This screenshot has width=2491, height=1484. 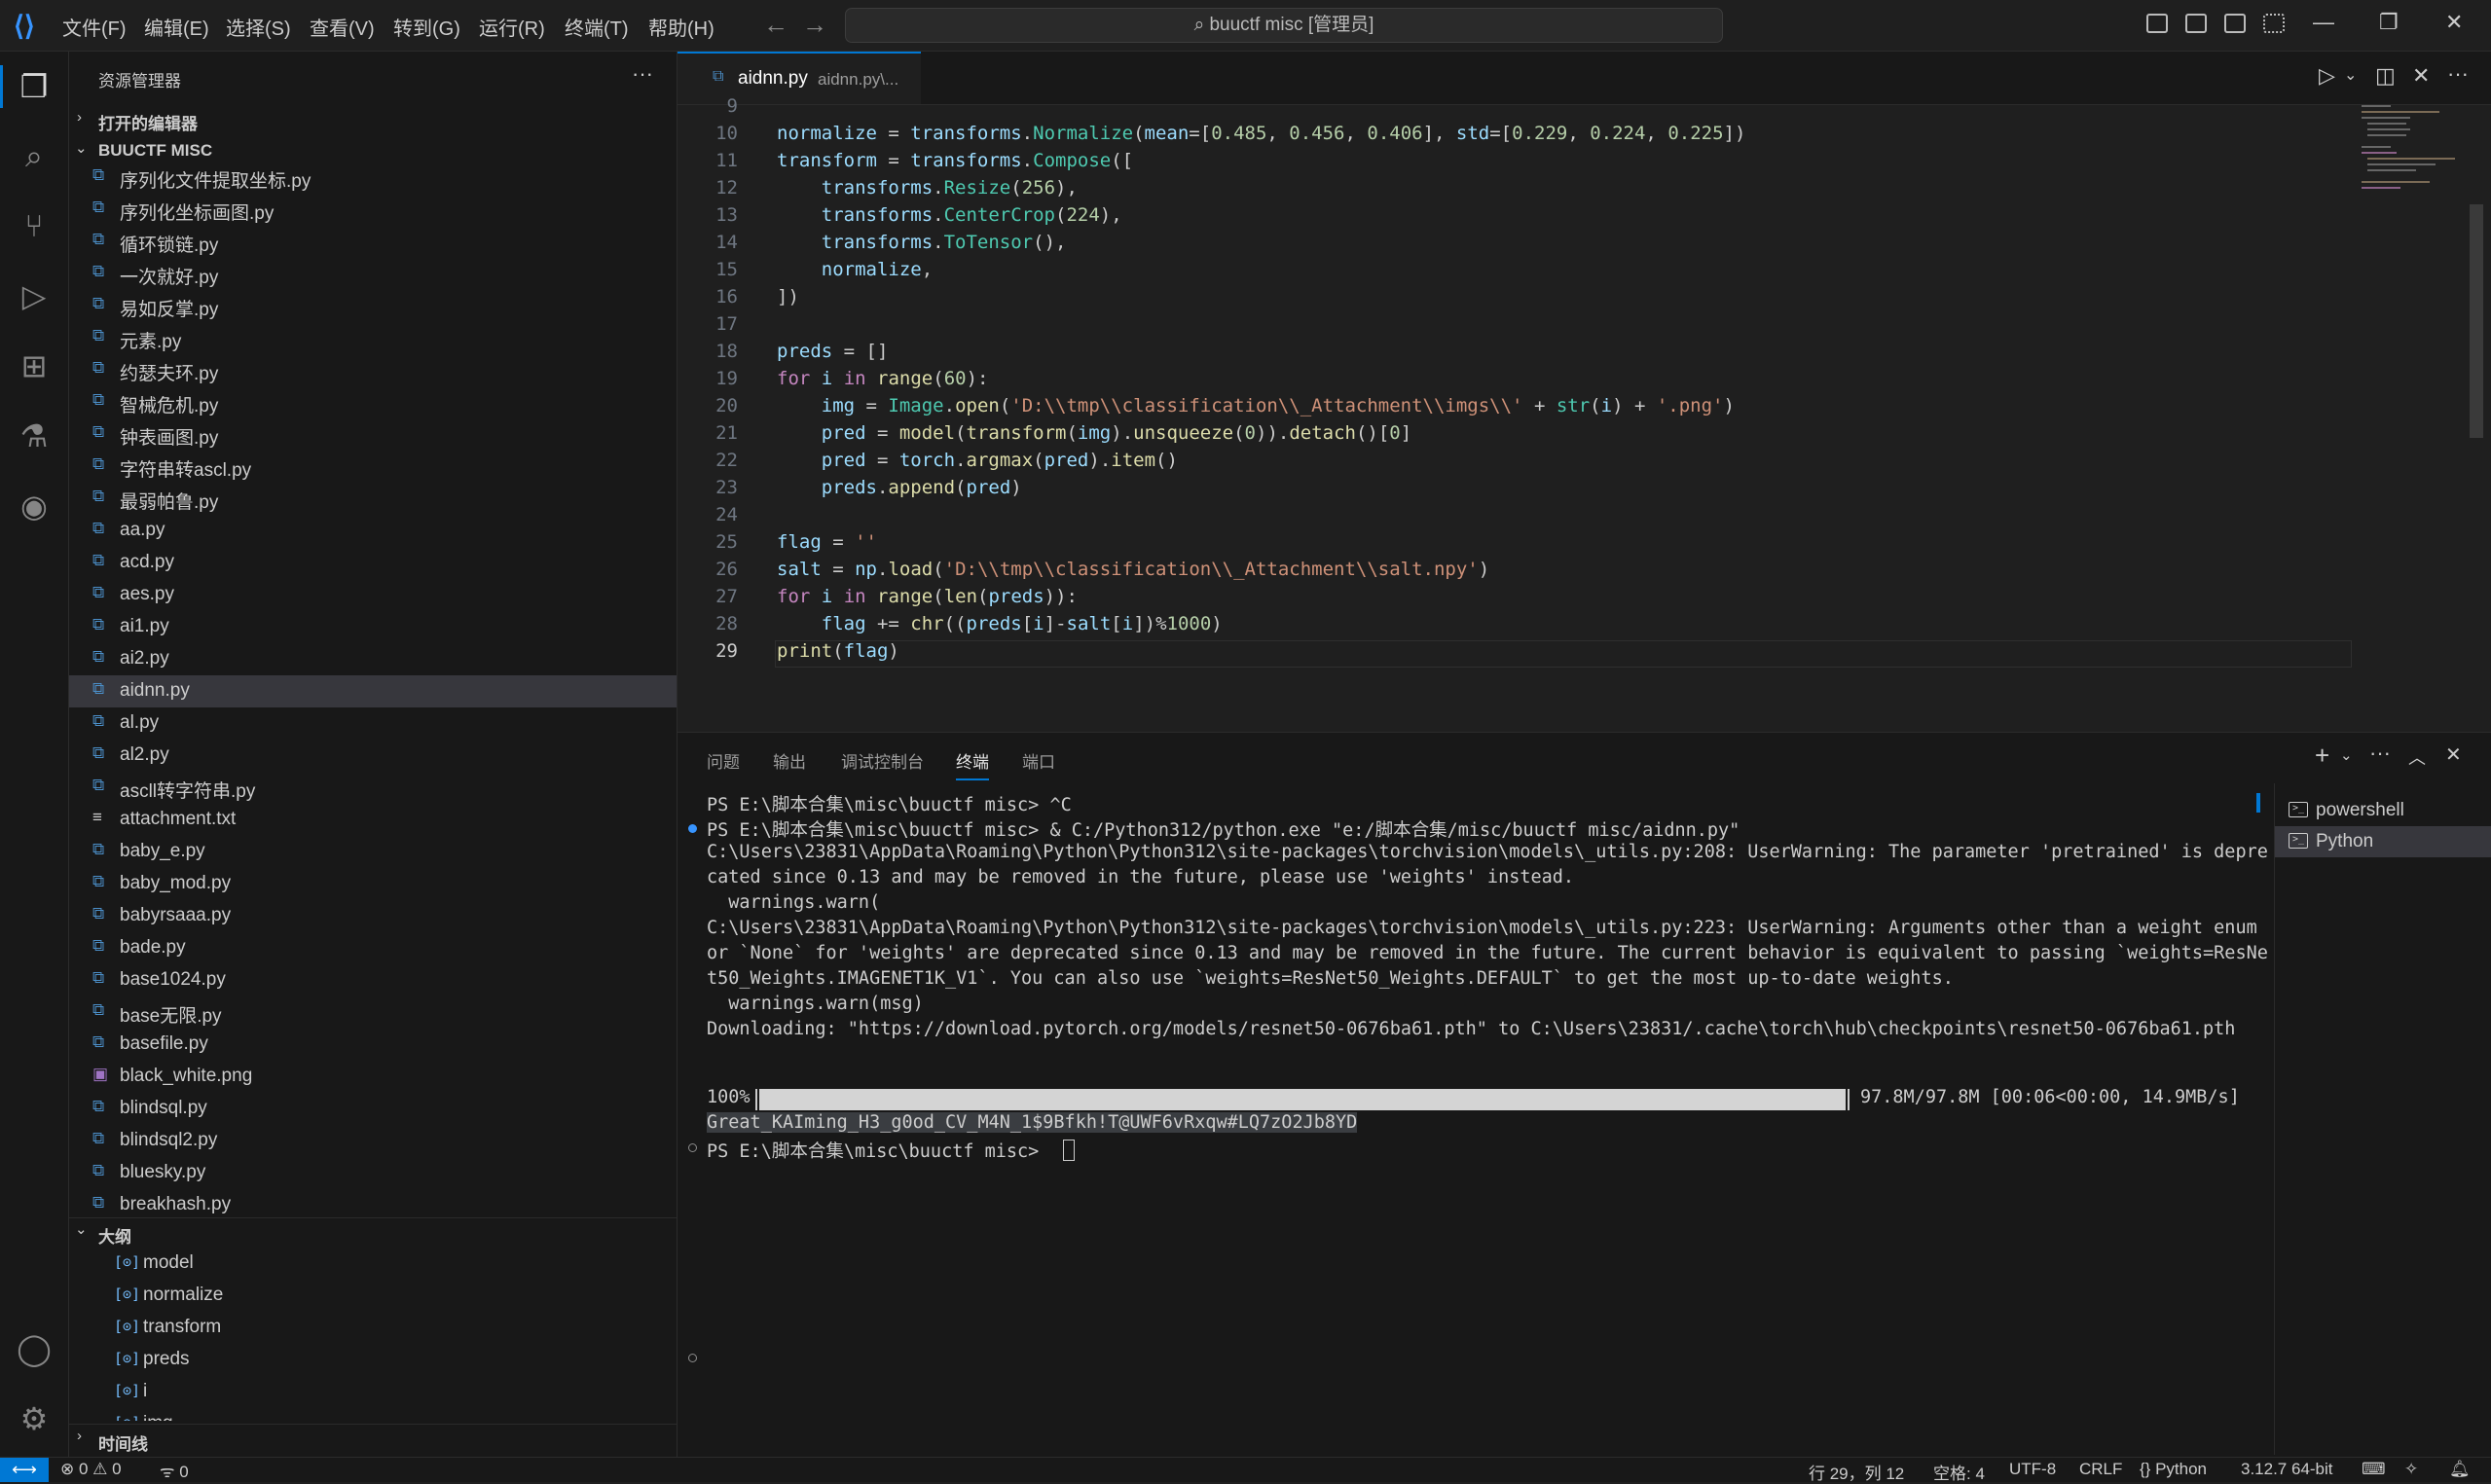 I want to click on toggle-panel-icon, so click(x=2196, y=24).